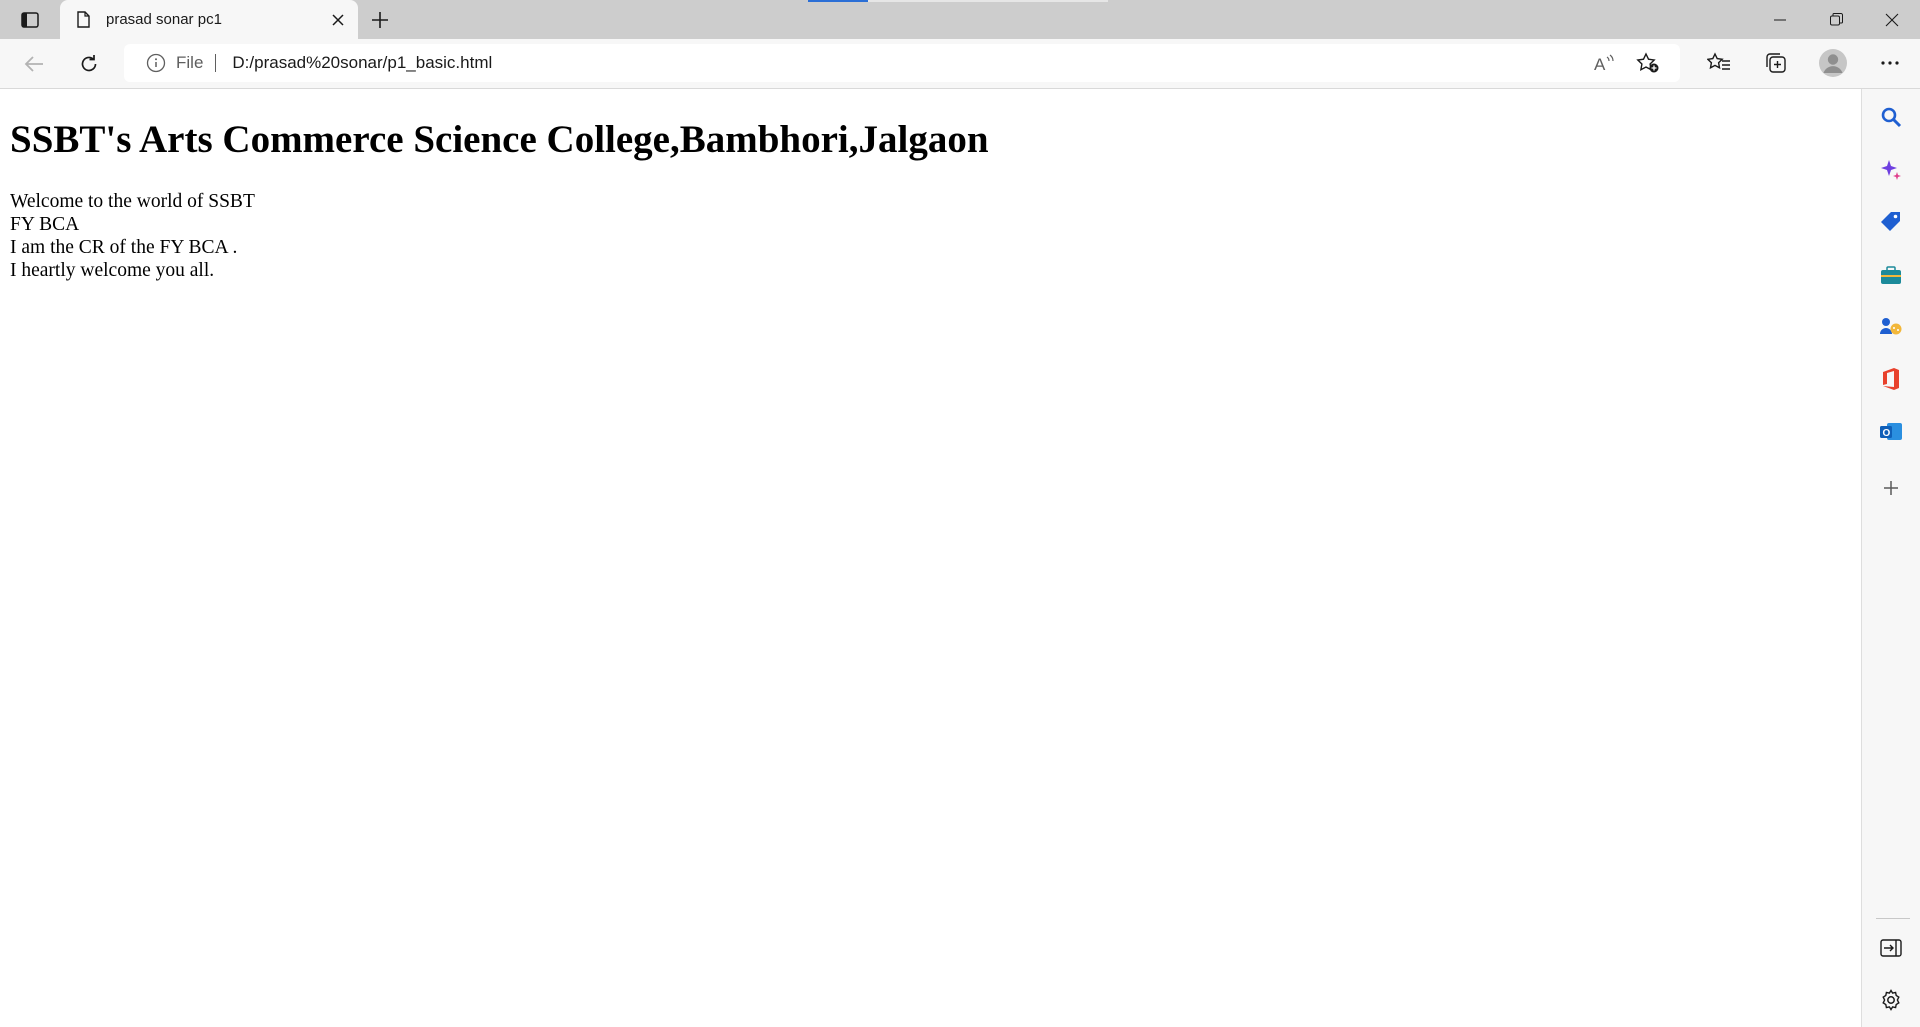 This screenshot has height=1027, width=1920. I want to click on shopping-icon, so click(1891, 222).